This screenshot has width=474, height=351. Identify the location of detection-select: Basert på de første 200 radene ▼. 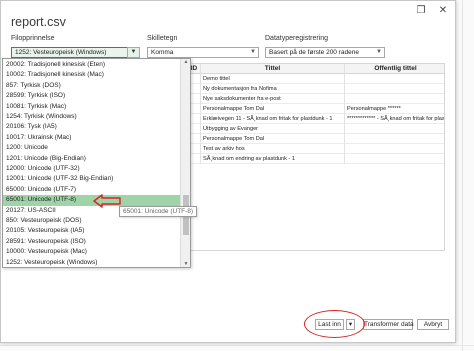
(325, 52).